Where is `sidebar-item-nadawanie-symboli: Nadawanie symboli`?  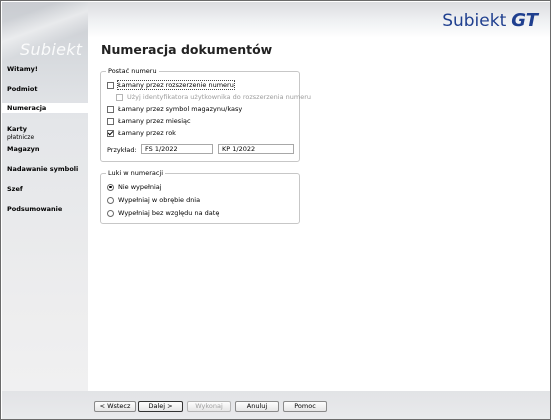
sidebar-item-nadawanie-symboli: Nadawanie symboli is located at coordinates (45, 169).